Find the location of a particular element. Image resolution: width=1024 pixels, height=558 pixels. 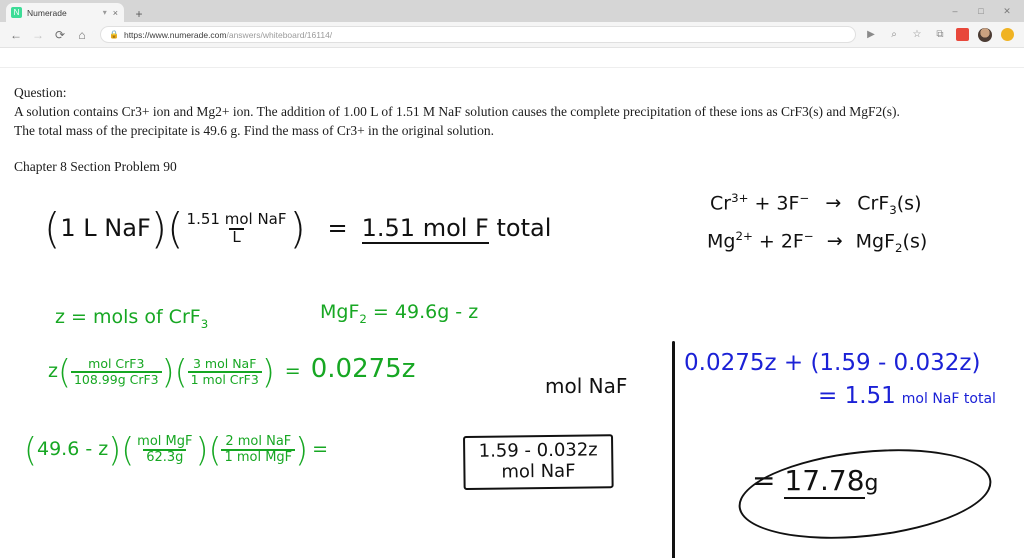

maximize-button: □ is located at coordinates (981, 11).